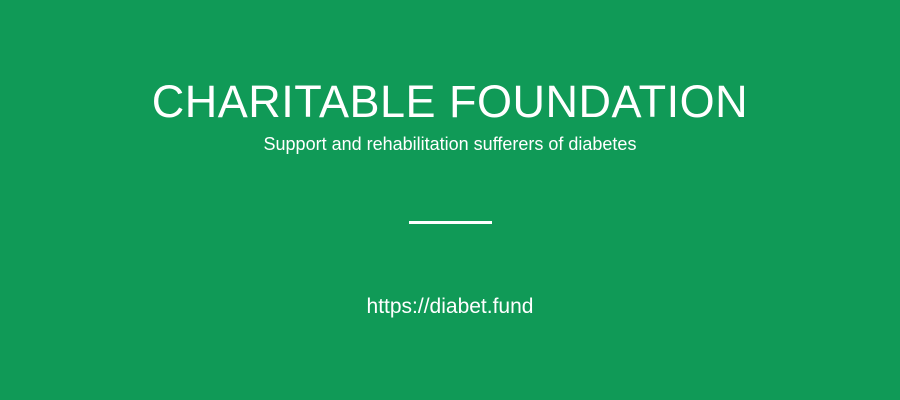 The width and height of the screenshot is (900, 400). I want to click on divider-line, so click(450, 222).